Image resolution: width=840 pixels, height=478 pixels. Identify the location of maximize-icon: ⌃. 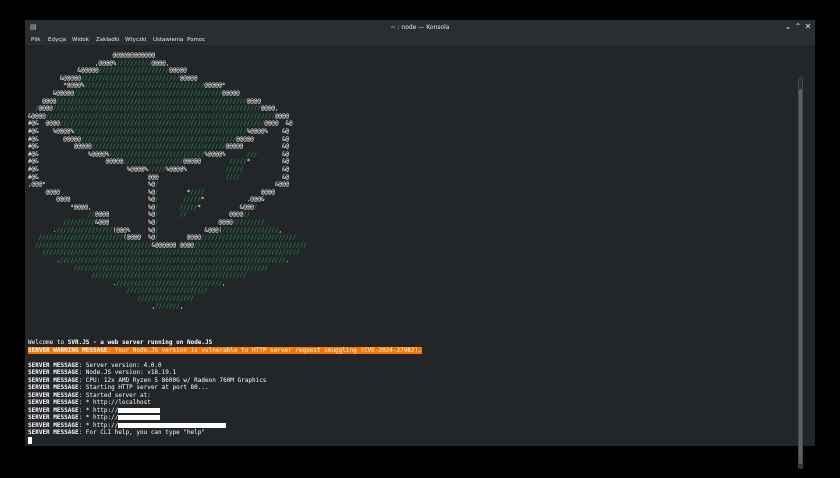
(798, 27).